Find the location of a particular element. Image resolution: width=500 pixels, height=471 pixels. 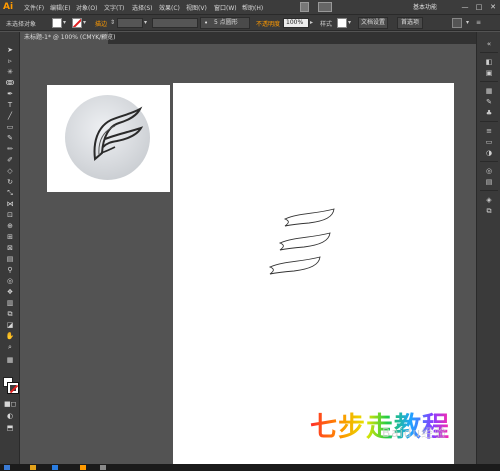

minimize-icon: — is located at coordinates (465, 7).